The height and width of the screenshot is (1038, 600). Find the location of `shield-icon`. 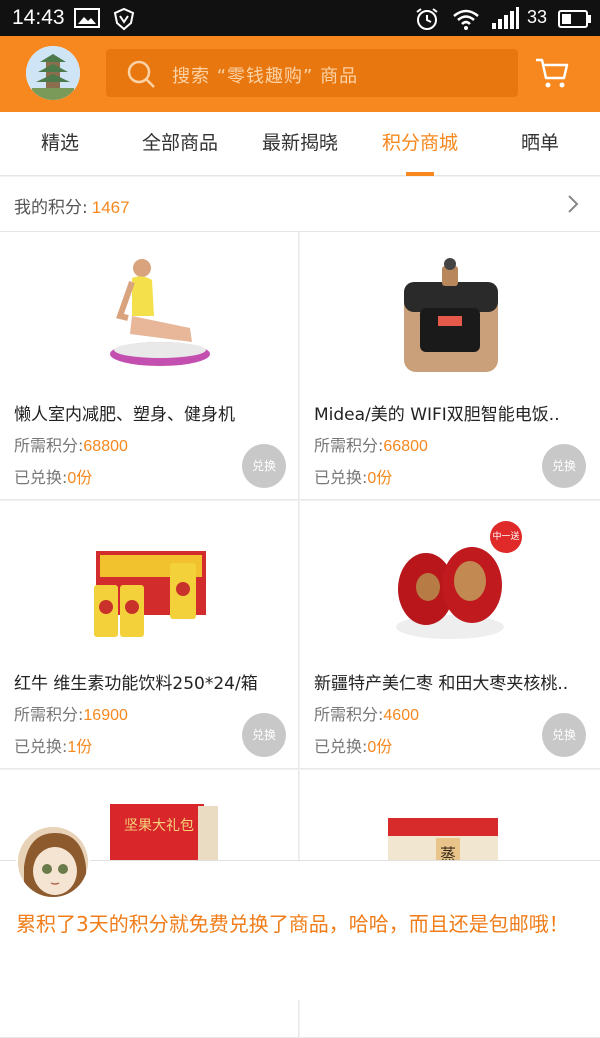

shield-icon is located at coordinates (124, 21).